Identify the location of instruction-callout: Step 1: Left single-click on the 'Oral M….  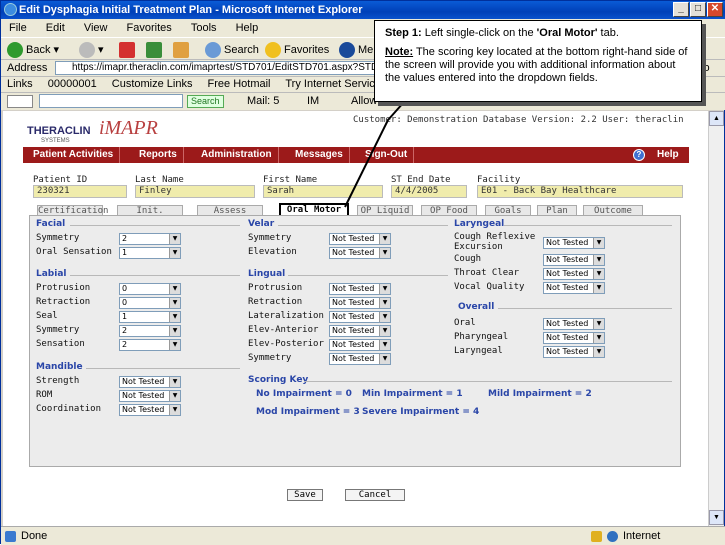
(538, 61).